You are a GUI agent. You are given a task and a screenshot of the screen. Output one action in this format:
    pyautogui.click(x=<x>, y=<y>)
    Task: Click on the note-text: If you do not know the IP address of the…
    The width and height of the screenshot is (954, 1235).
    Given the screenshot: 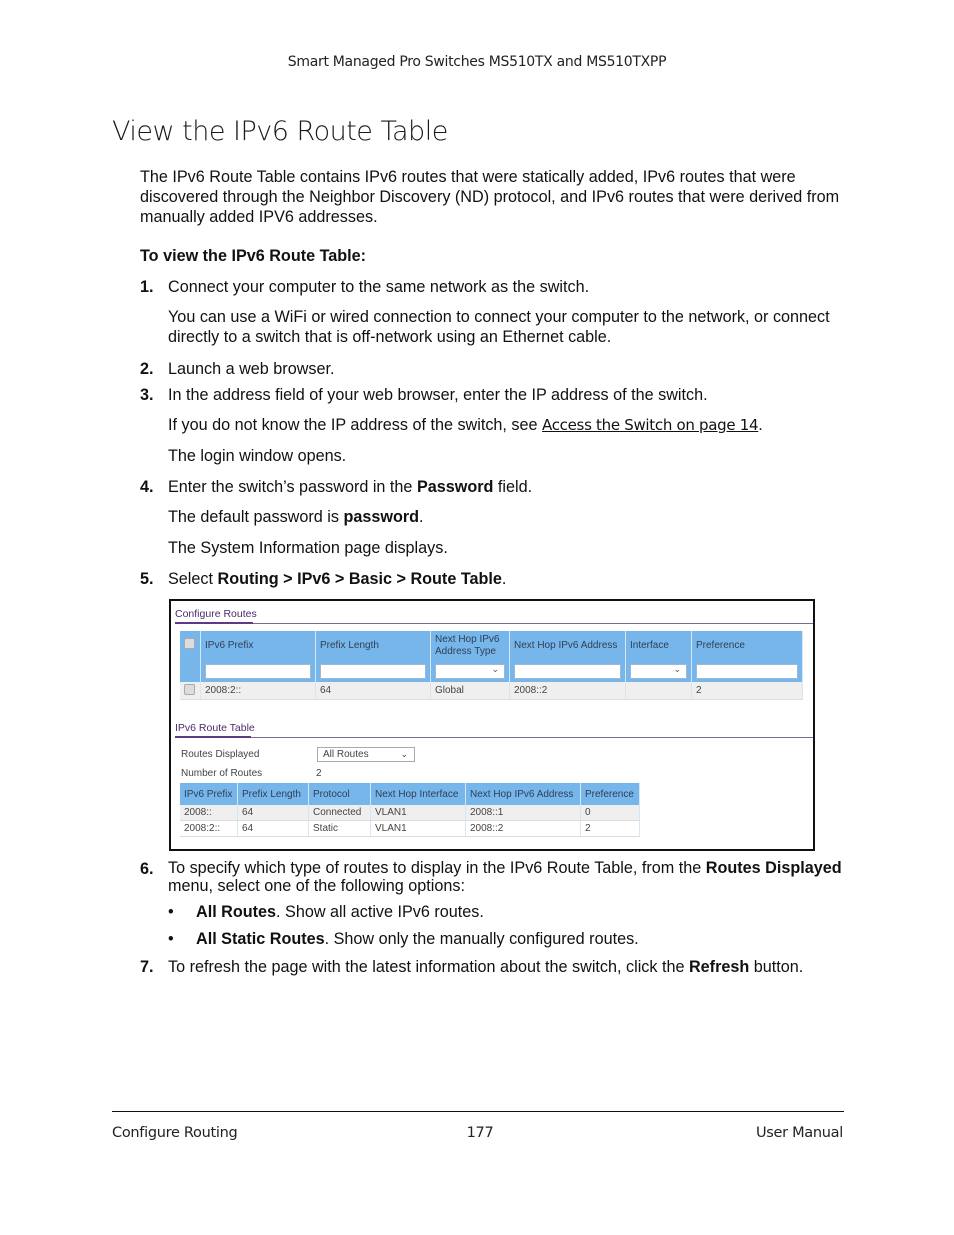 What is the action you would take?
    pyautogui.click(x=355, y=425)
    